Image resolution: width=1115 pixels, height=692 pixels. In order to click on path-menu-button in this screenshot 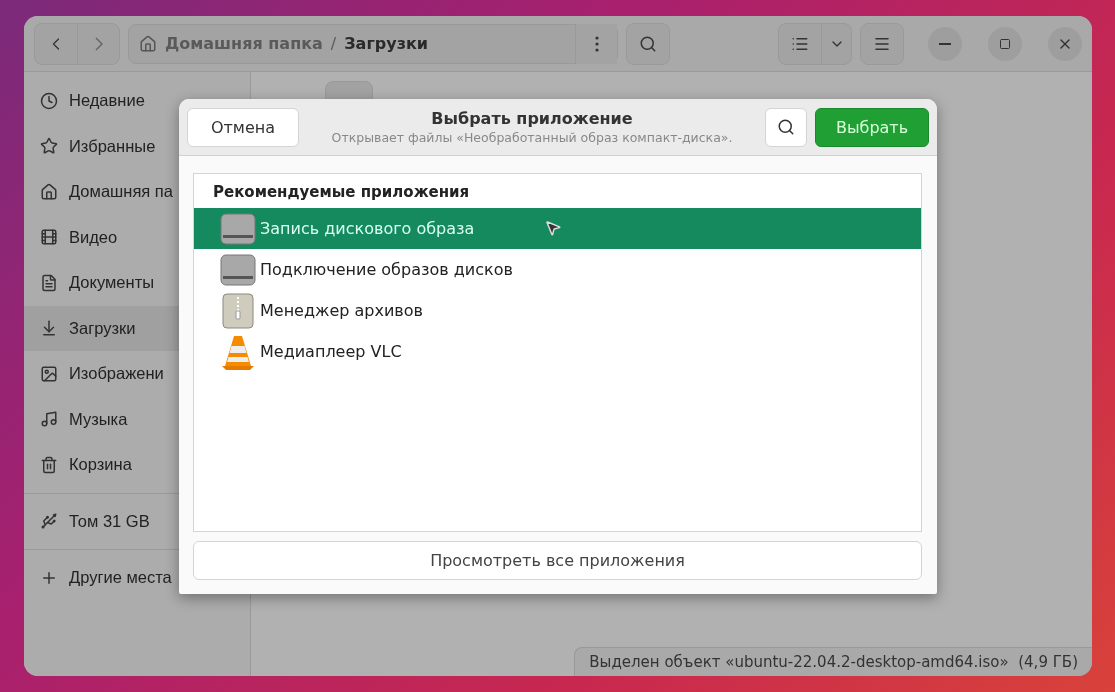, I will do `click(596, 43)`.